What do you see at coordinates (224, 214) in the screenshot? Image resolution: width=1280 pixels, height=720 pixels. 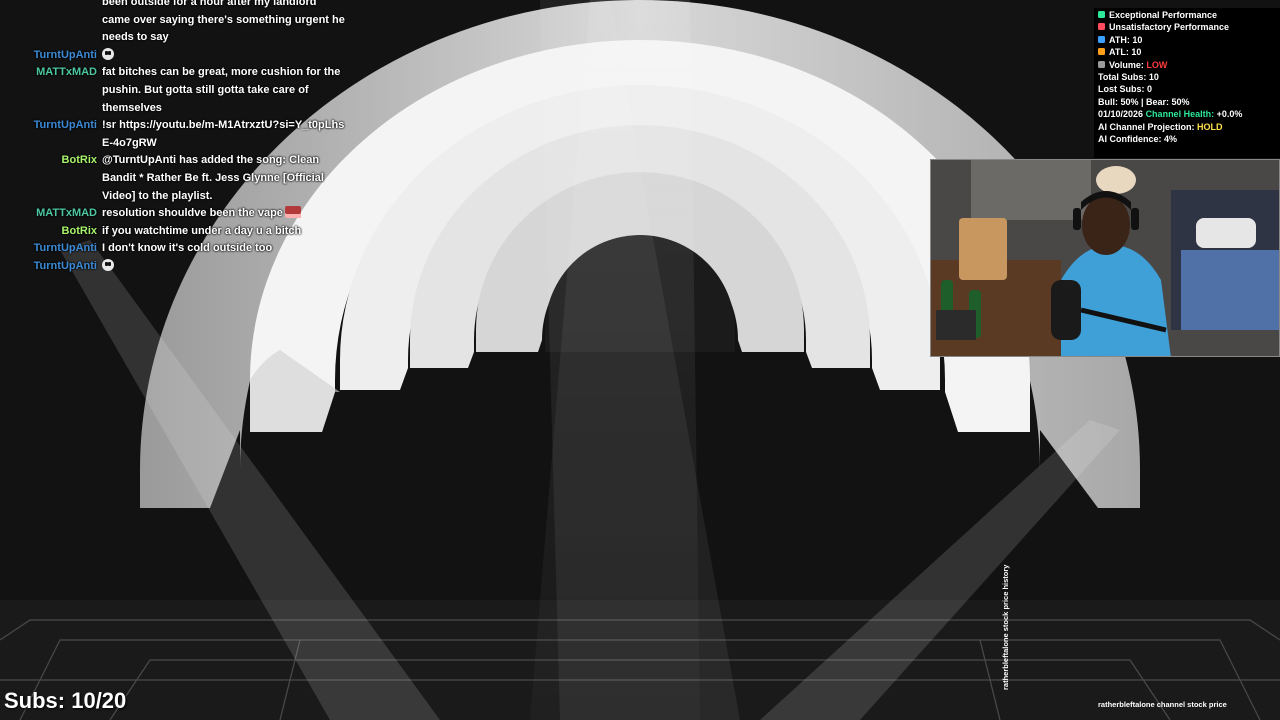 I see `chat-text: resolution shouldve been the vape` at bounding box center [224, 214].